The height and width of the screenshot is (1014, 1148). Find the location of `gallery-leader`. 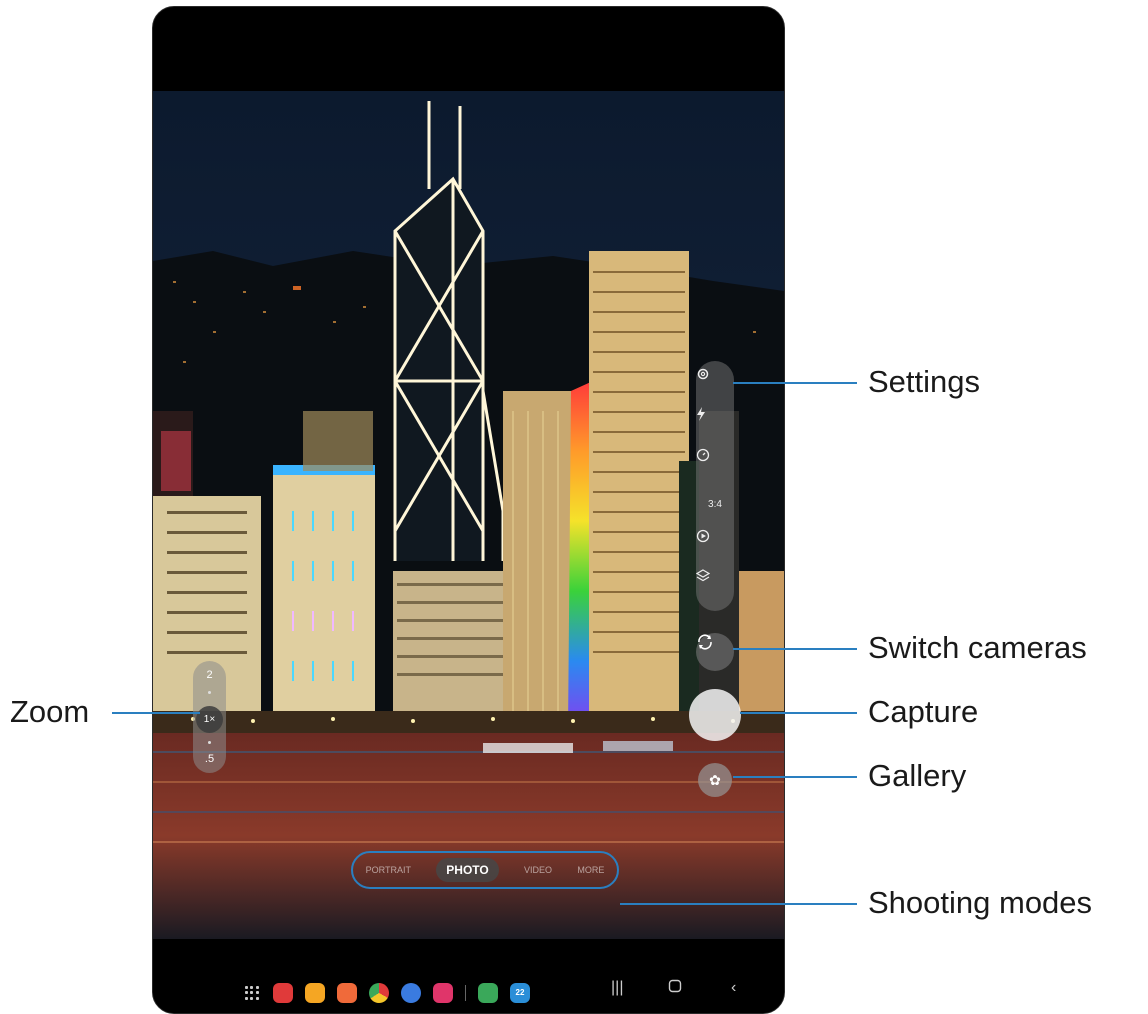

gallery-leader is located at coordinates (795, 777).